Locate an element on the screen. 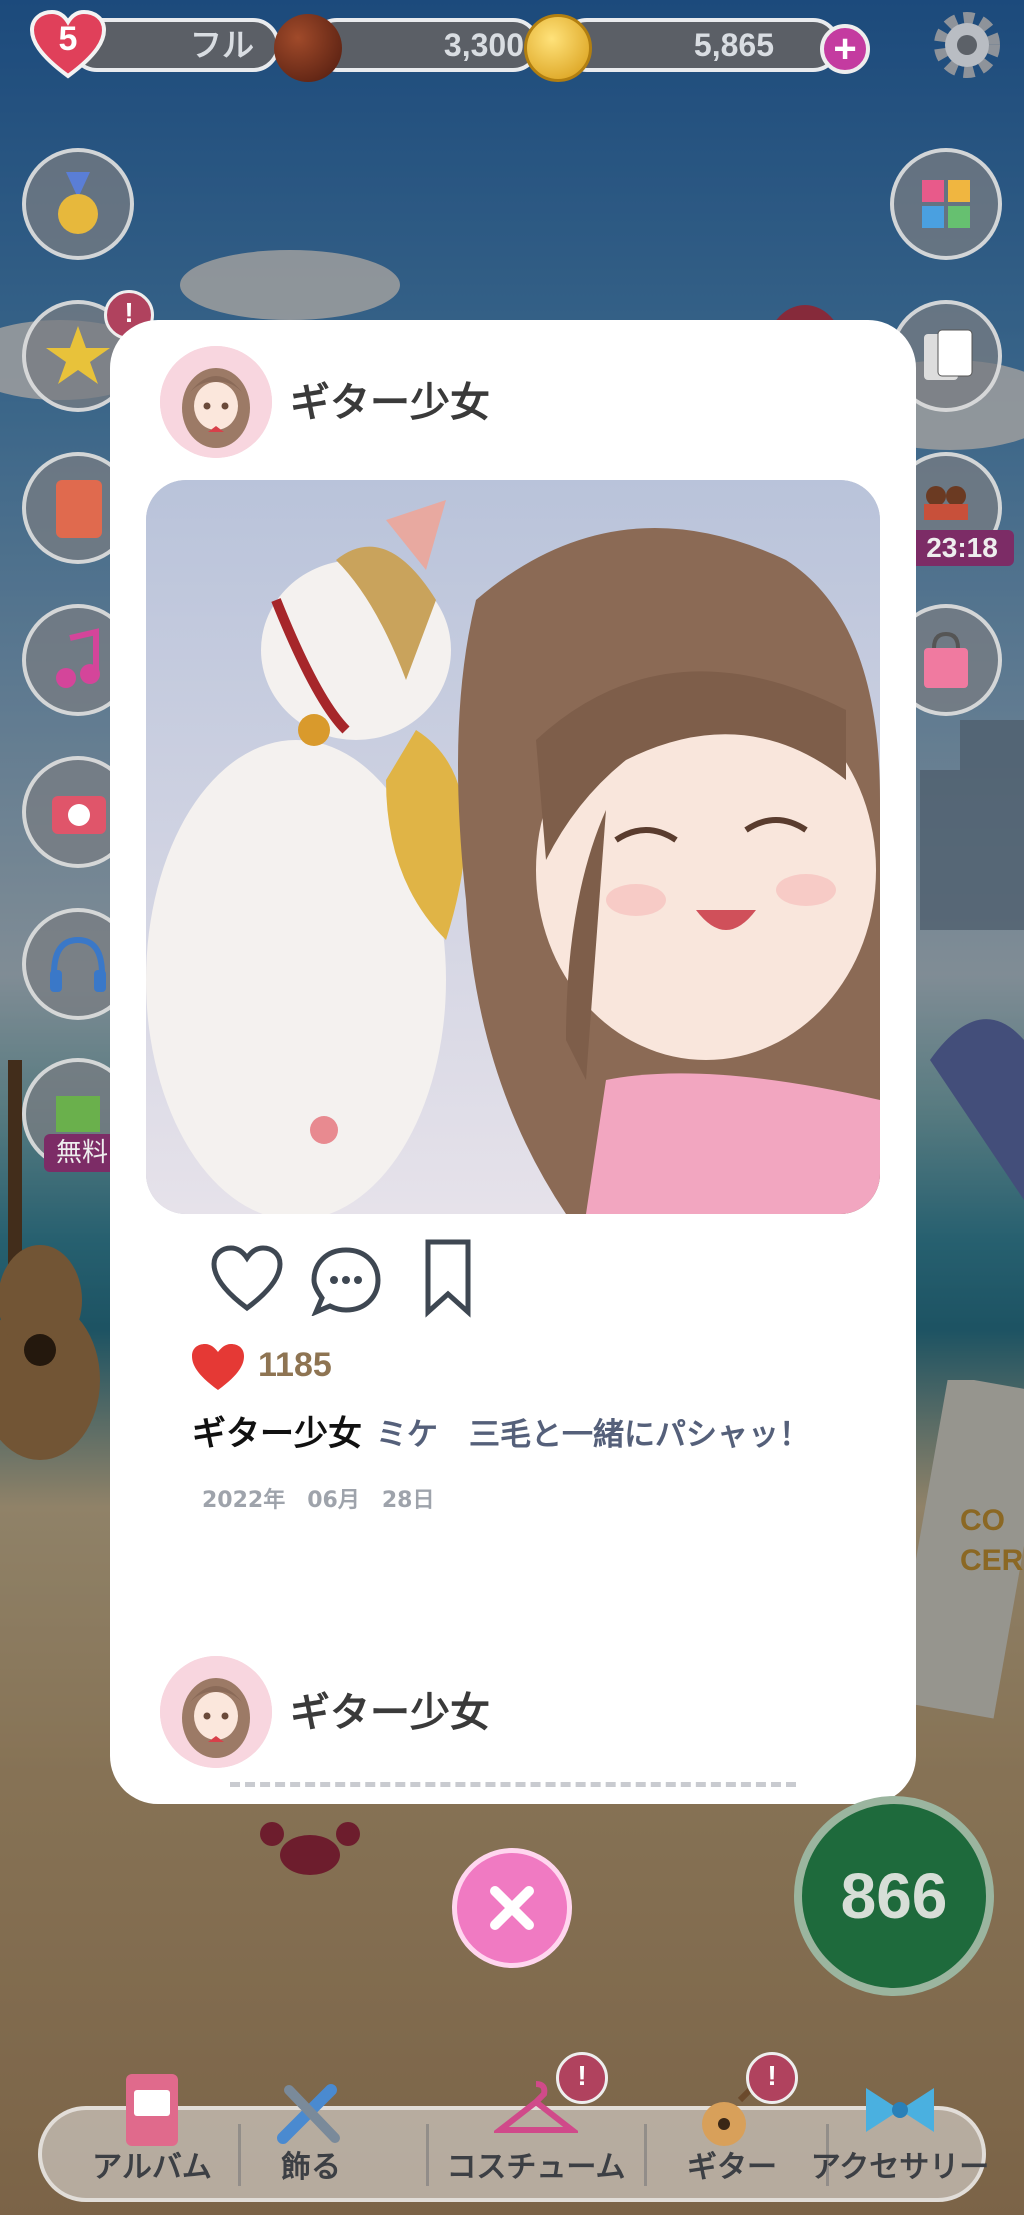 The width and height of the screenshot is (1024, 2215). close-icon is located at coordinates (512, 1908).